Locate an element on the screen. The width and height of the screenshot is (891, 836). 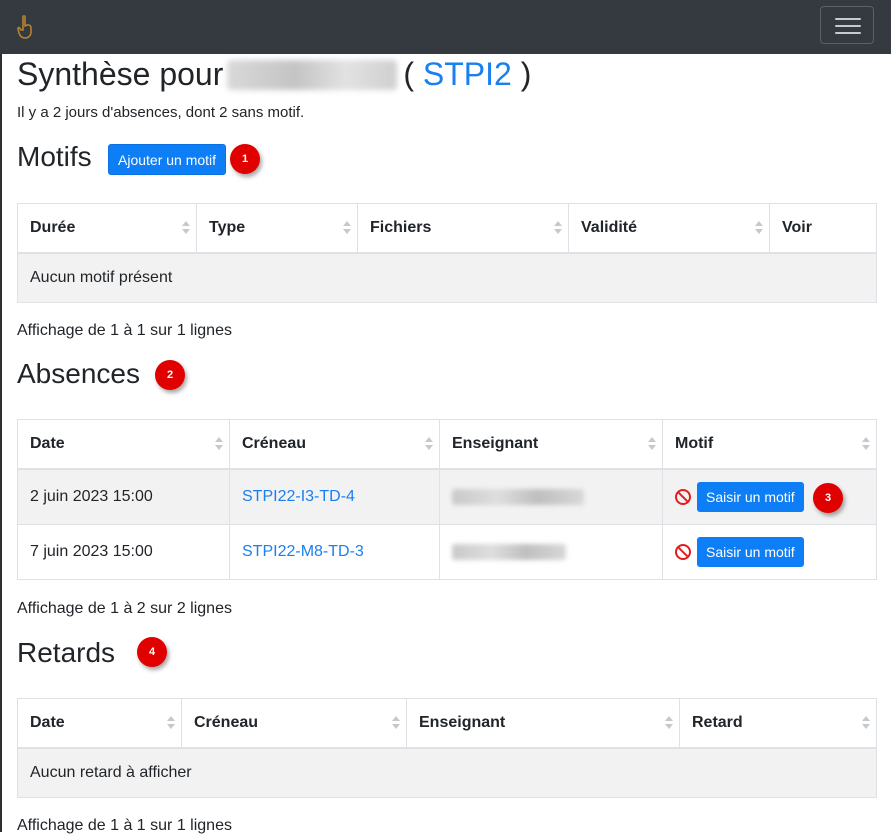
column-header-validite: Validité is located at coordinates (669, 228).